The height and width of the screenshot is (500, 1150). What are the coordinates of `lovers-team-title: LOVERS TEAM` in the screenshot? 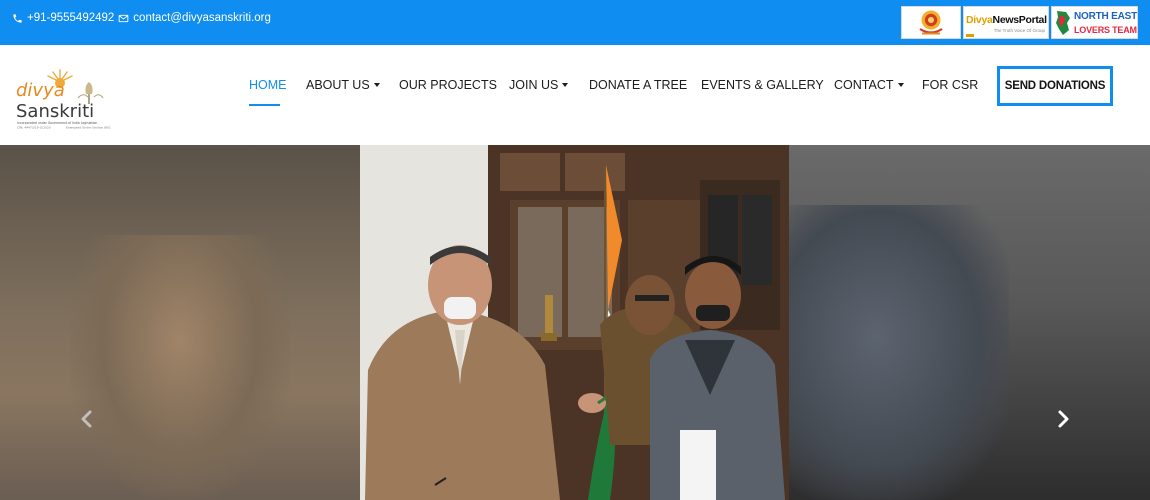 It's located at (1105, 30).